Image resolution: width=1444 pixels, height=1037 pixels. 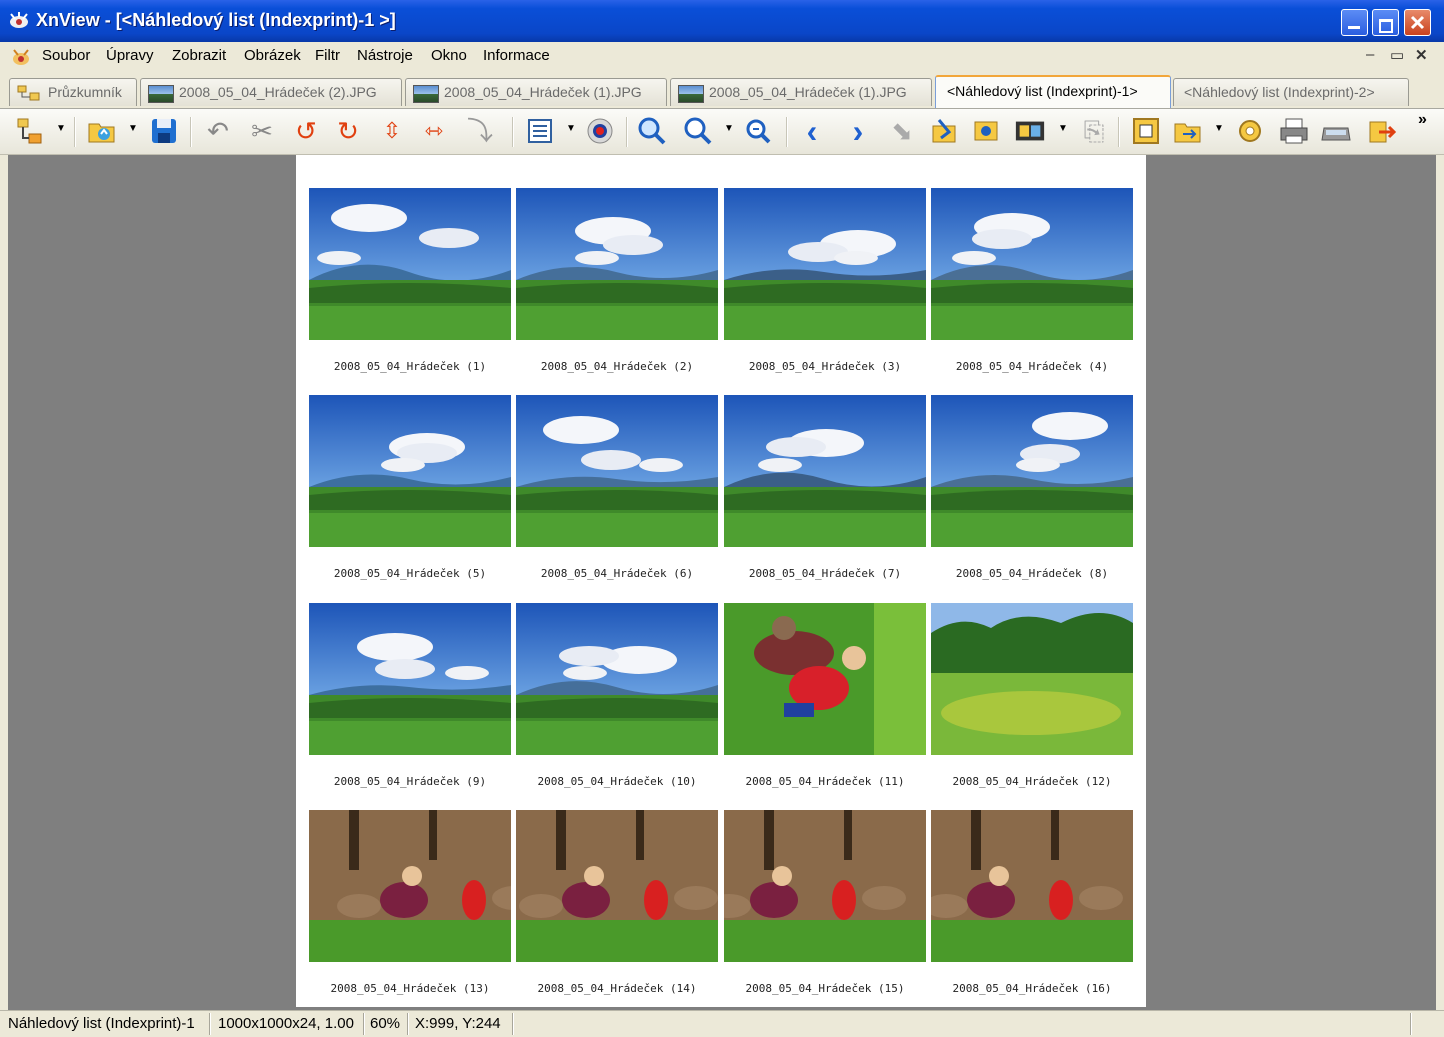 What do you see at coordinates (1188, 131) in the screenshot?
I see `open-folder-icon` at bounding box center [1188, 131].